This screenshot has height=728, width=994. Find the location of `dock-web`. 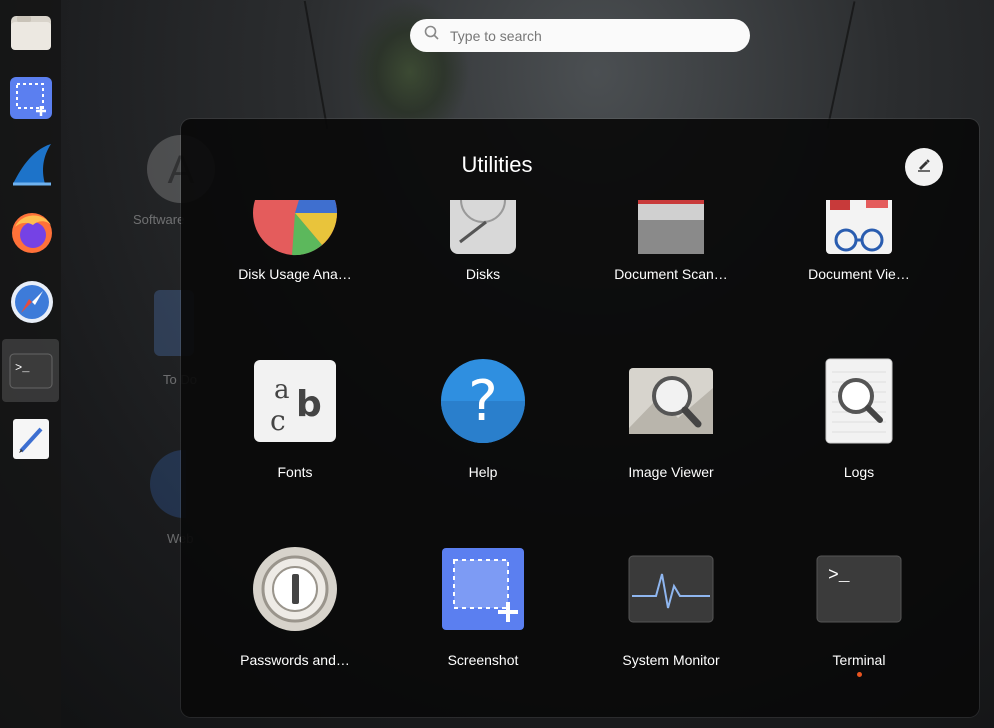

dock-web is located at coordinates (30, 301).